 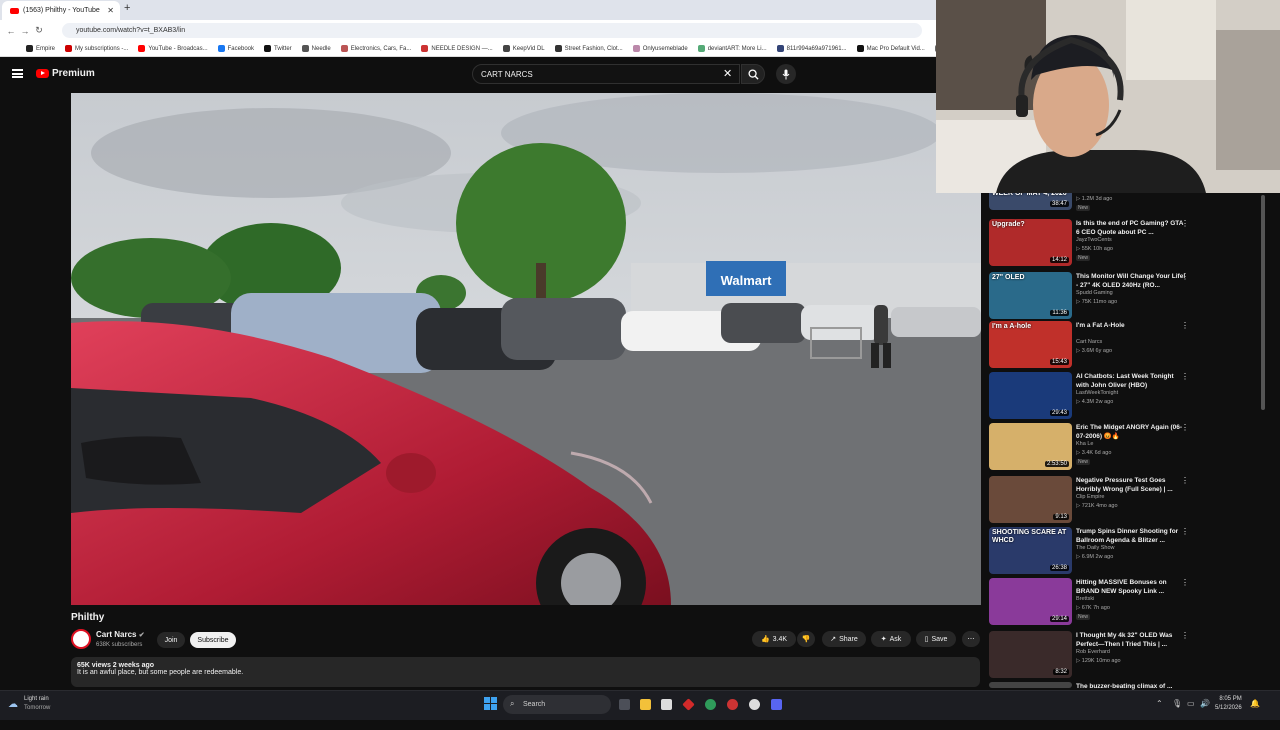 What do you see at coordinates (1093, 608) in the screenshot?
I see `video-meta: ▷ 67K 7h ago` at bounding box center [1093, 608].